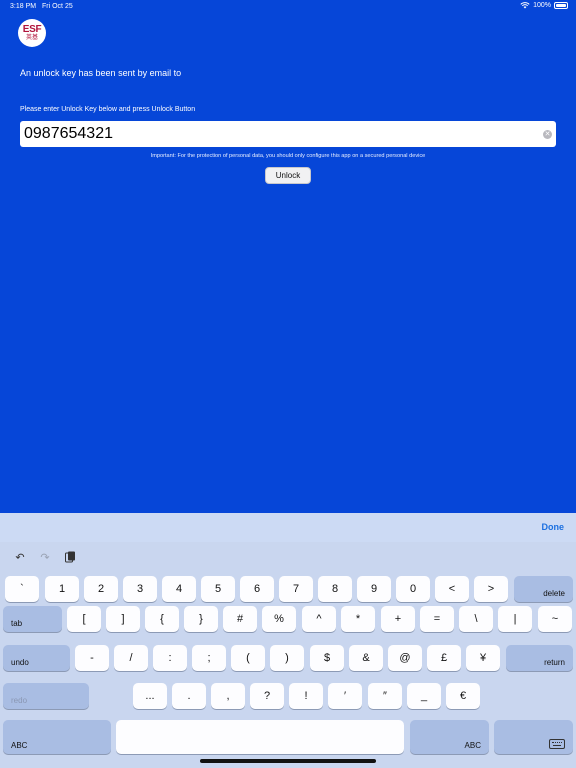 The height and width of the screenshot is (768, 576). Describe the element at coordinates (279, 619) in the screenshot. I see `key: %` at that location.